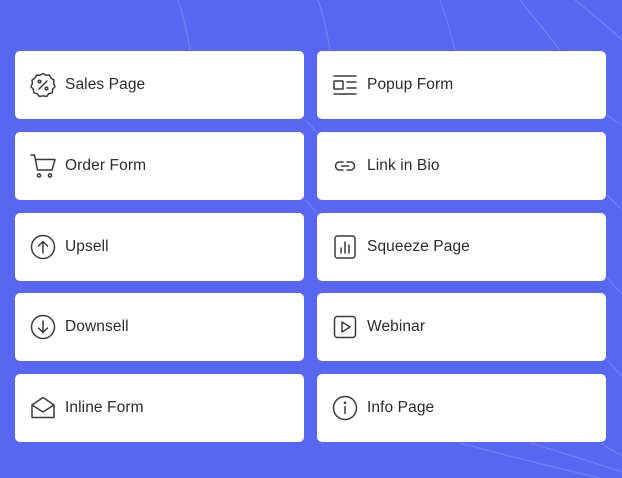 The image size is (622, 478). What do you see at coordinates (43, 327) in the screenshot?
I see `arrow-down-circle-icon` at bounding box center [43, 327].